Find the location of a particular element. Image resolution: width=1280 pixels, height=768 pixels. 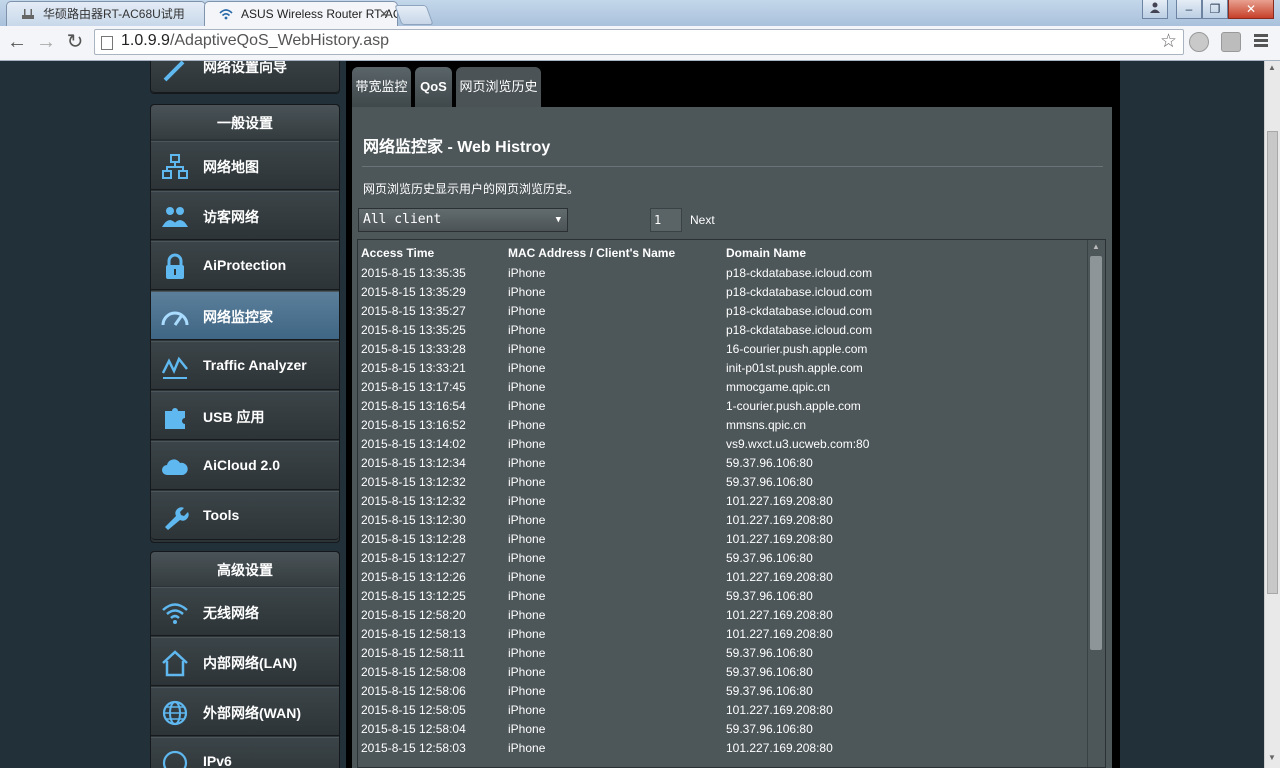

table-row: 2015-8-15 13:16:52 iPhone mmsns.qpic.cn is located at coordinates (723, 424).